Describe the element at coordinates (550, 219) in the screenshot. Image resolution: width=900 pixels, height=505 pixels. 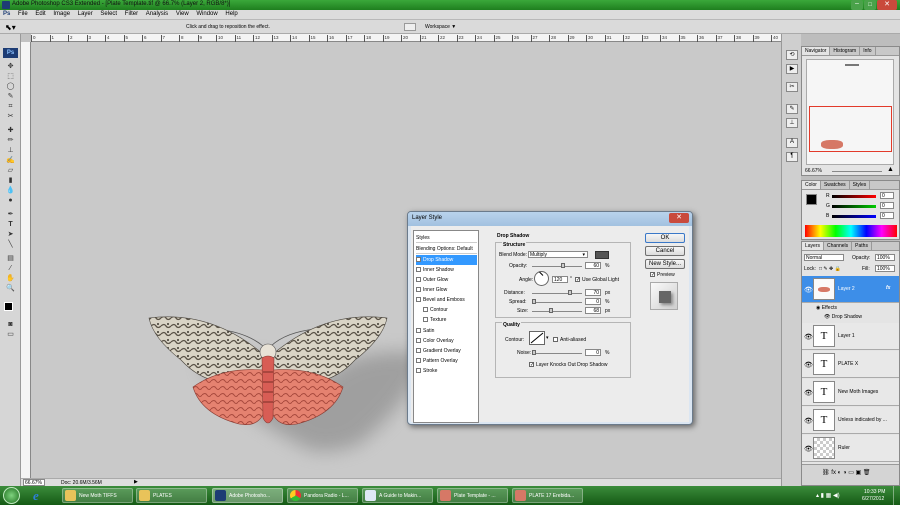
I see `dialog-title-bar: Layer Style ✕` at that location.